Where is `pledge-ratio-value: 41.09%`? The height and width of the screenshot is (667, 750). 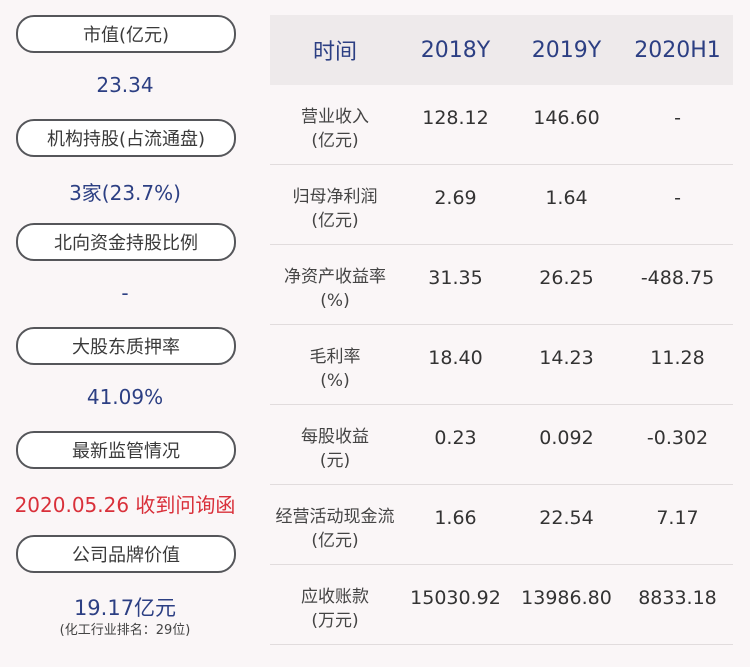 pledge-ratio-value: 41.09% is located at coordinates (125, 397).